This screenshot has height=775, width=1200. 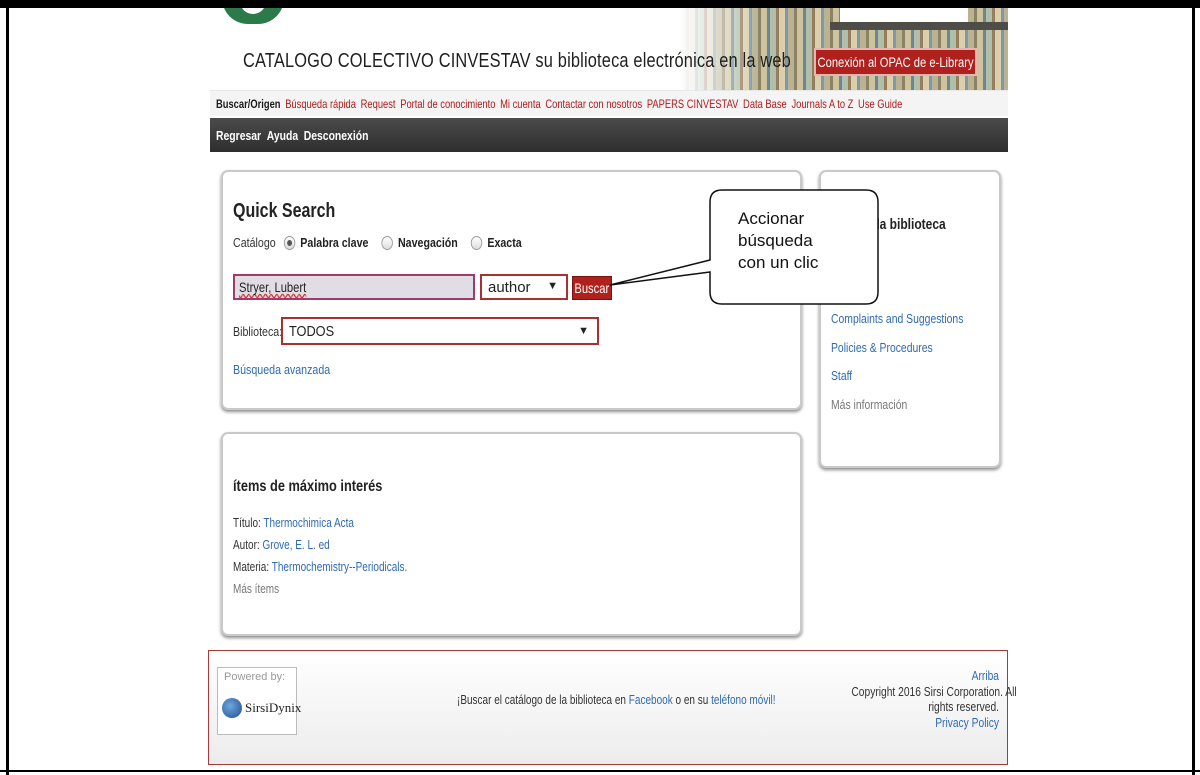 I want to click on facebook-link: Facebook, so click(x=651, y=700).